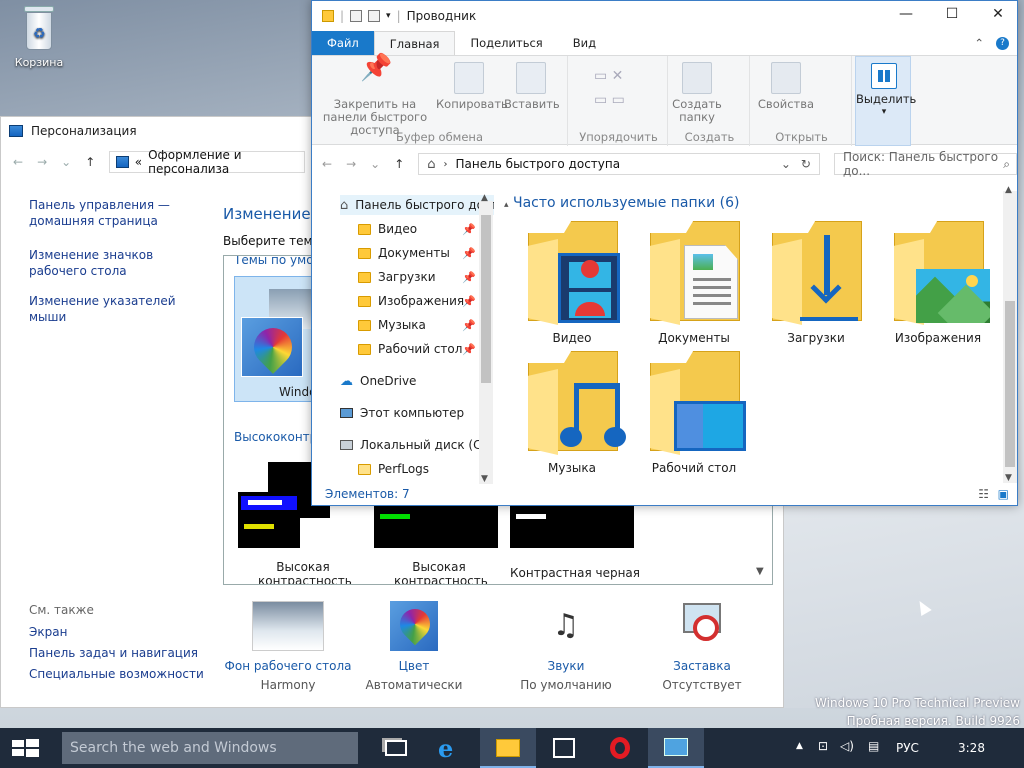 The image size is (1024, 768). What do you see at coordinates (417, 205) in the screenshot?
I see `nav-quick-access: ⌂ Панель быстрого дост` at bounding box center [417, 205].